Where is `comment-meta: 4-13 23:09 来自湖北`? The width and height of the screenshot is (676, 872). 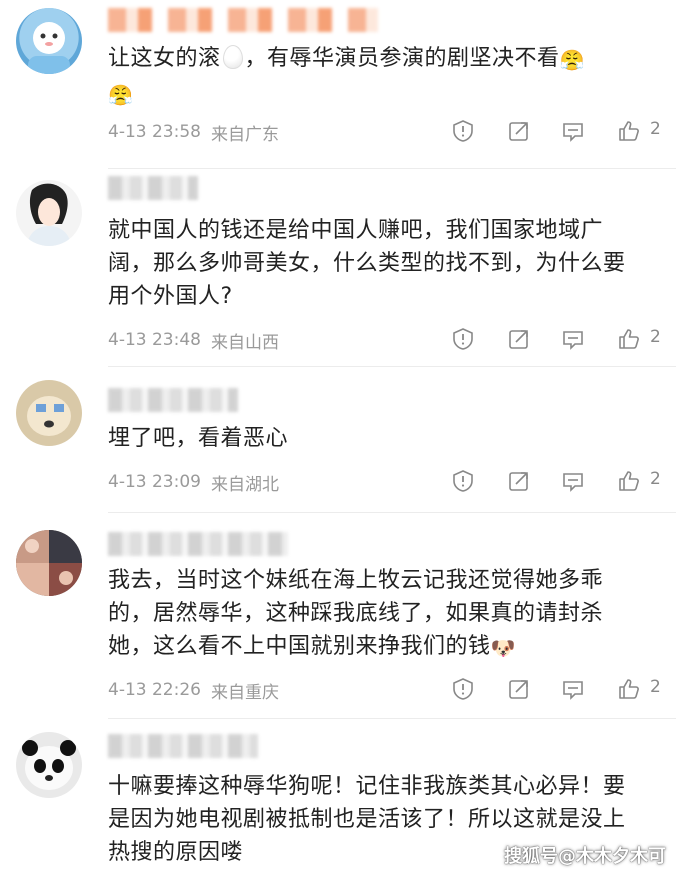 comment-meta: 4-13 23:09 来自湖北 is located at coordinates (193, 482).